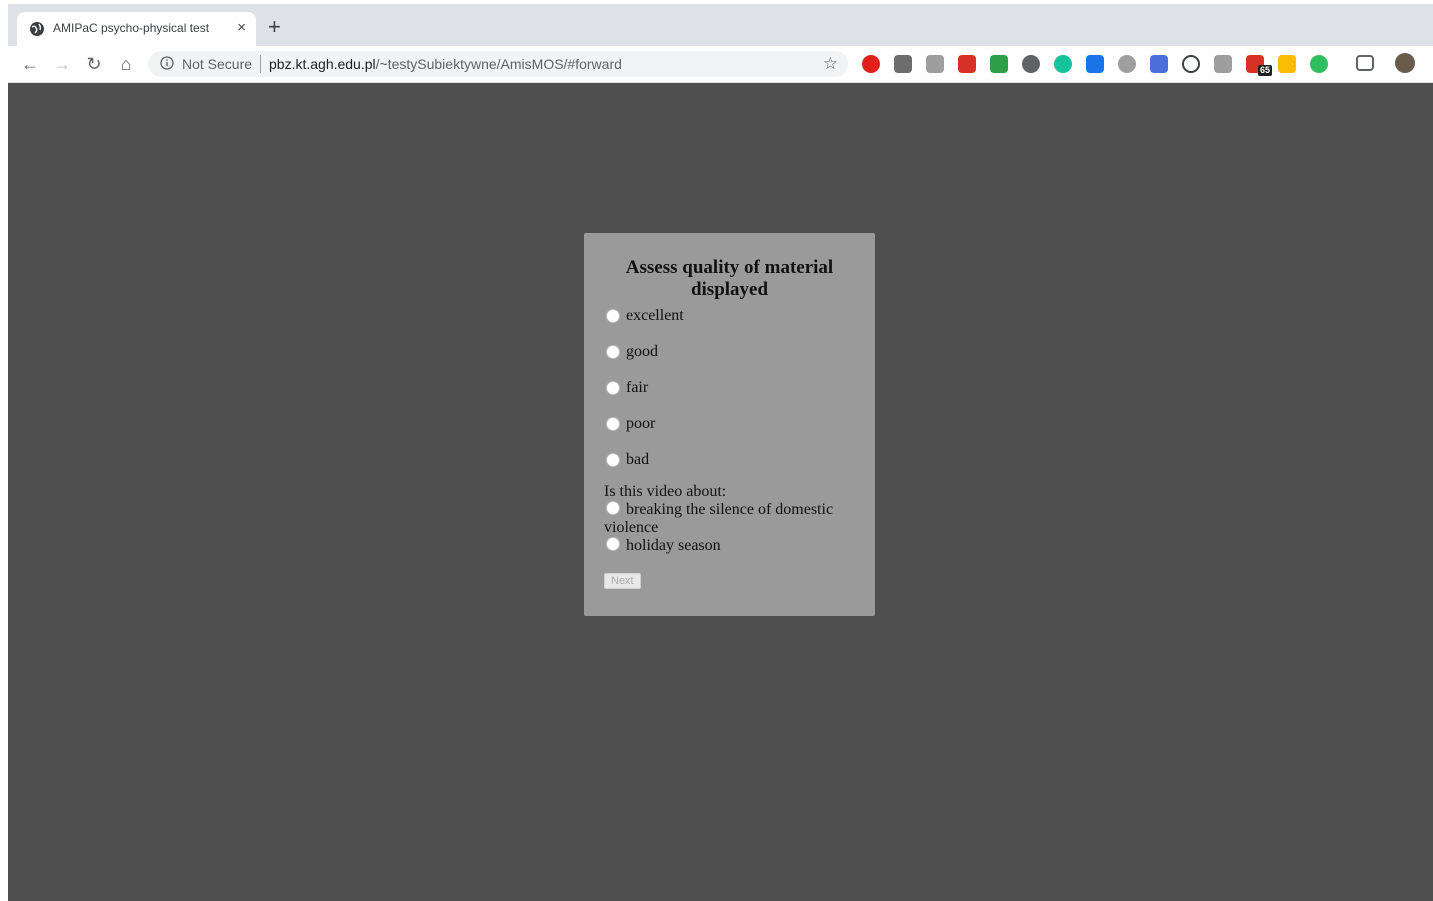  I want to click on rating-option-fair: fair, so click(729, 388).